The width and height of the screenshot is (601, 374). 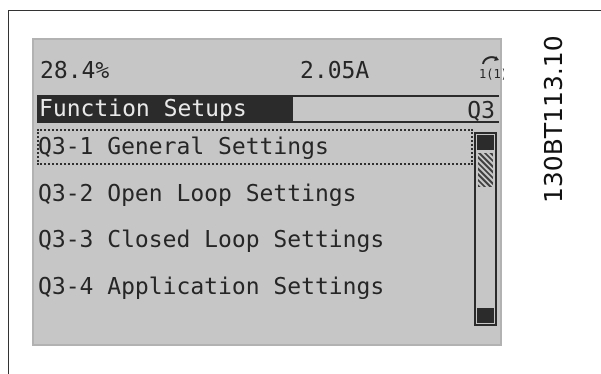 What do you see at coordinates (255, 194) in the screenshot?
I see `menu-item-open-loop-settings: Q3-2 Open Loop Settings` at bounding box center [255, 194].